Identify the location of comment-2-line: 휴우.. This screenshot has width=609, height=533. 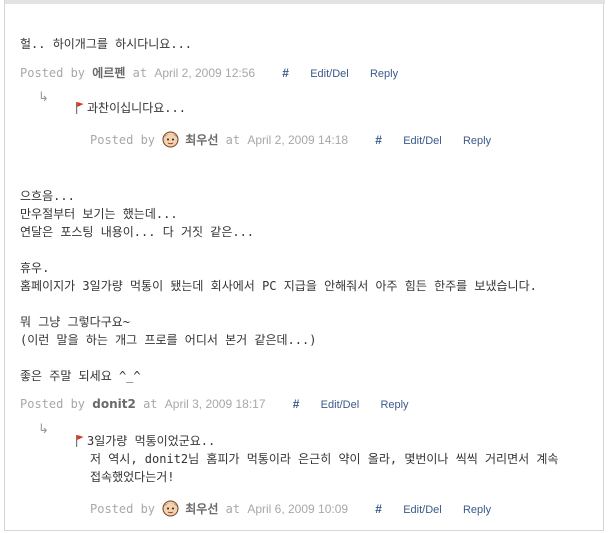
(35, 268).